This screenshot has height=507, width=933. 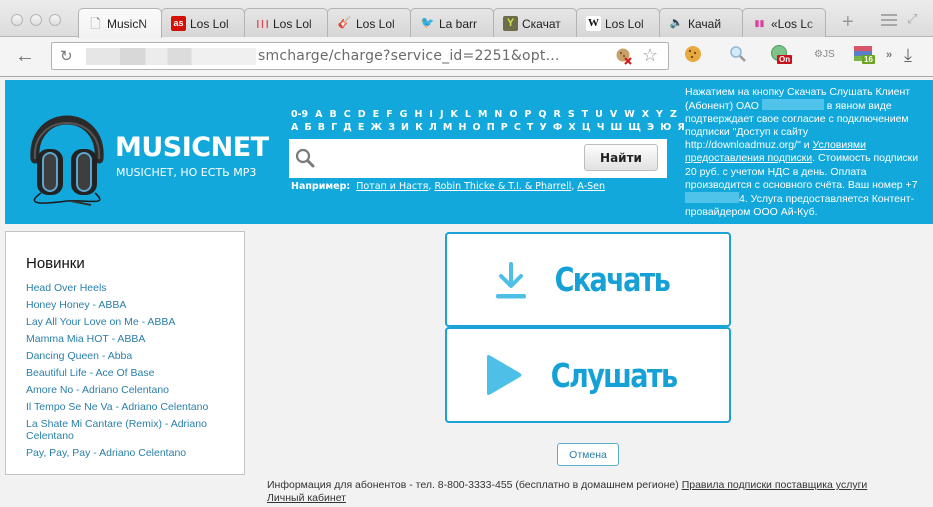 I want to click on new-release-link: Head Over Heels, so click(x=128, y=288).